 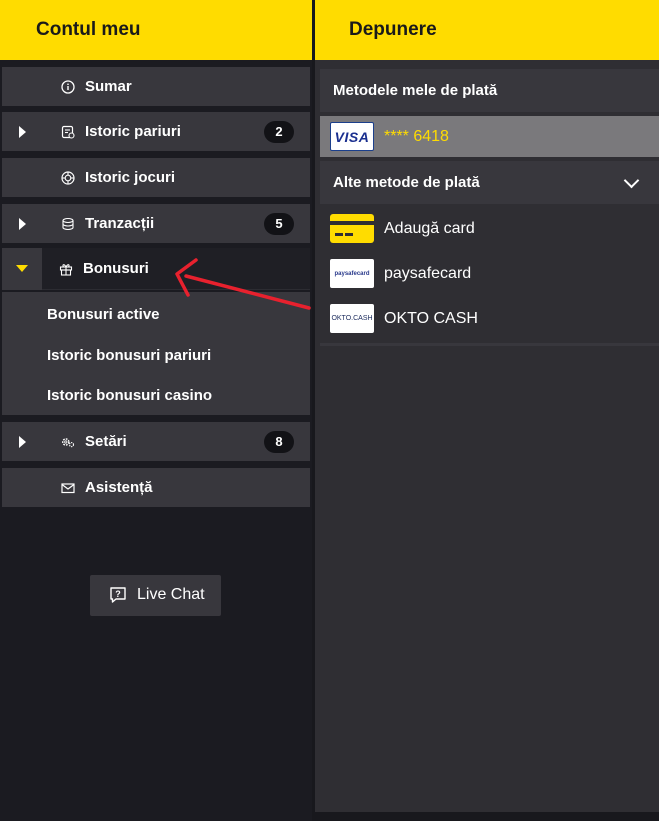 I want to click on add-card-row: Adaugă card, so click(x=489, y=228).